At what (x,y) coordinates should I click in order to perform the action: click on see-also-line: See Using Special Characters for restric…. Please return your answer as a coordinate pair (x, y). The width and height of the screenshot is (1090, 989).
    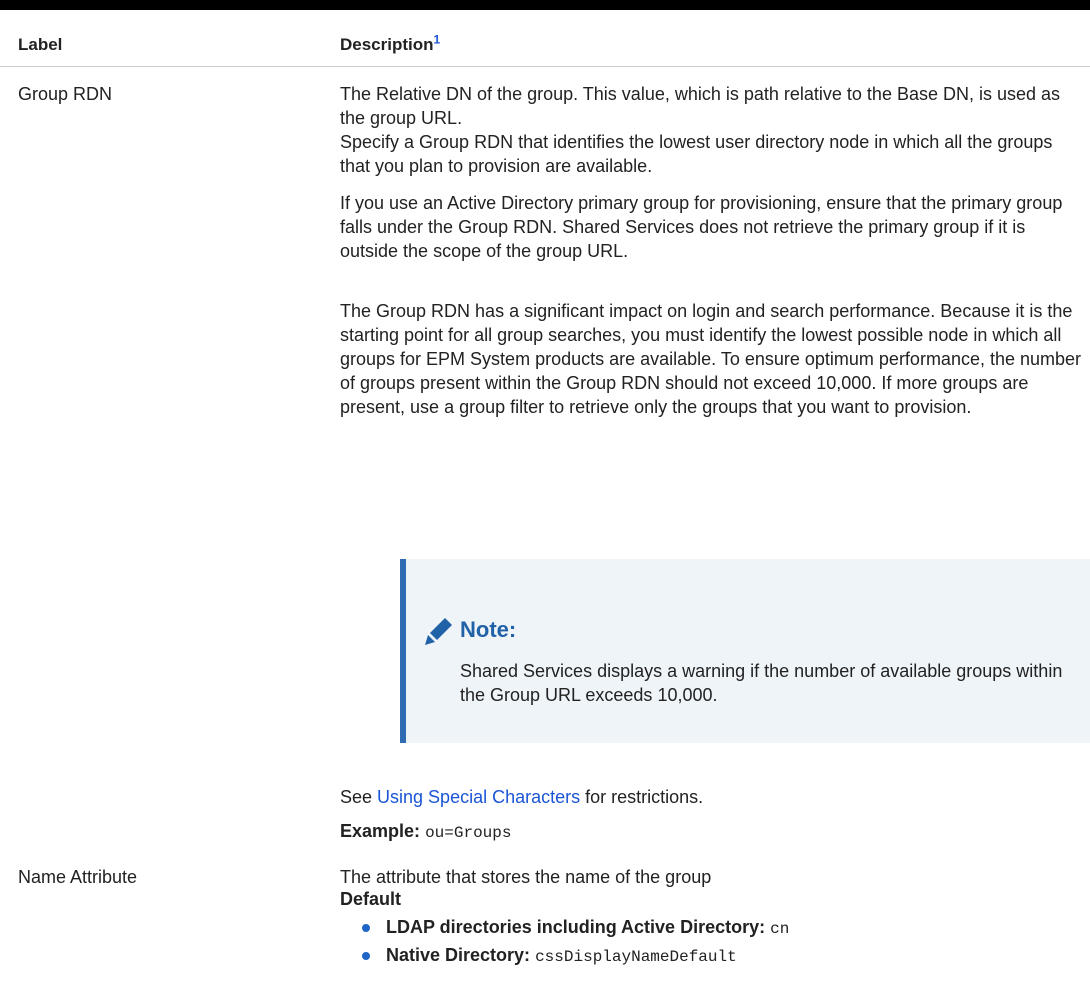
    Looking at the image, I should click on (712, 797).